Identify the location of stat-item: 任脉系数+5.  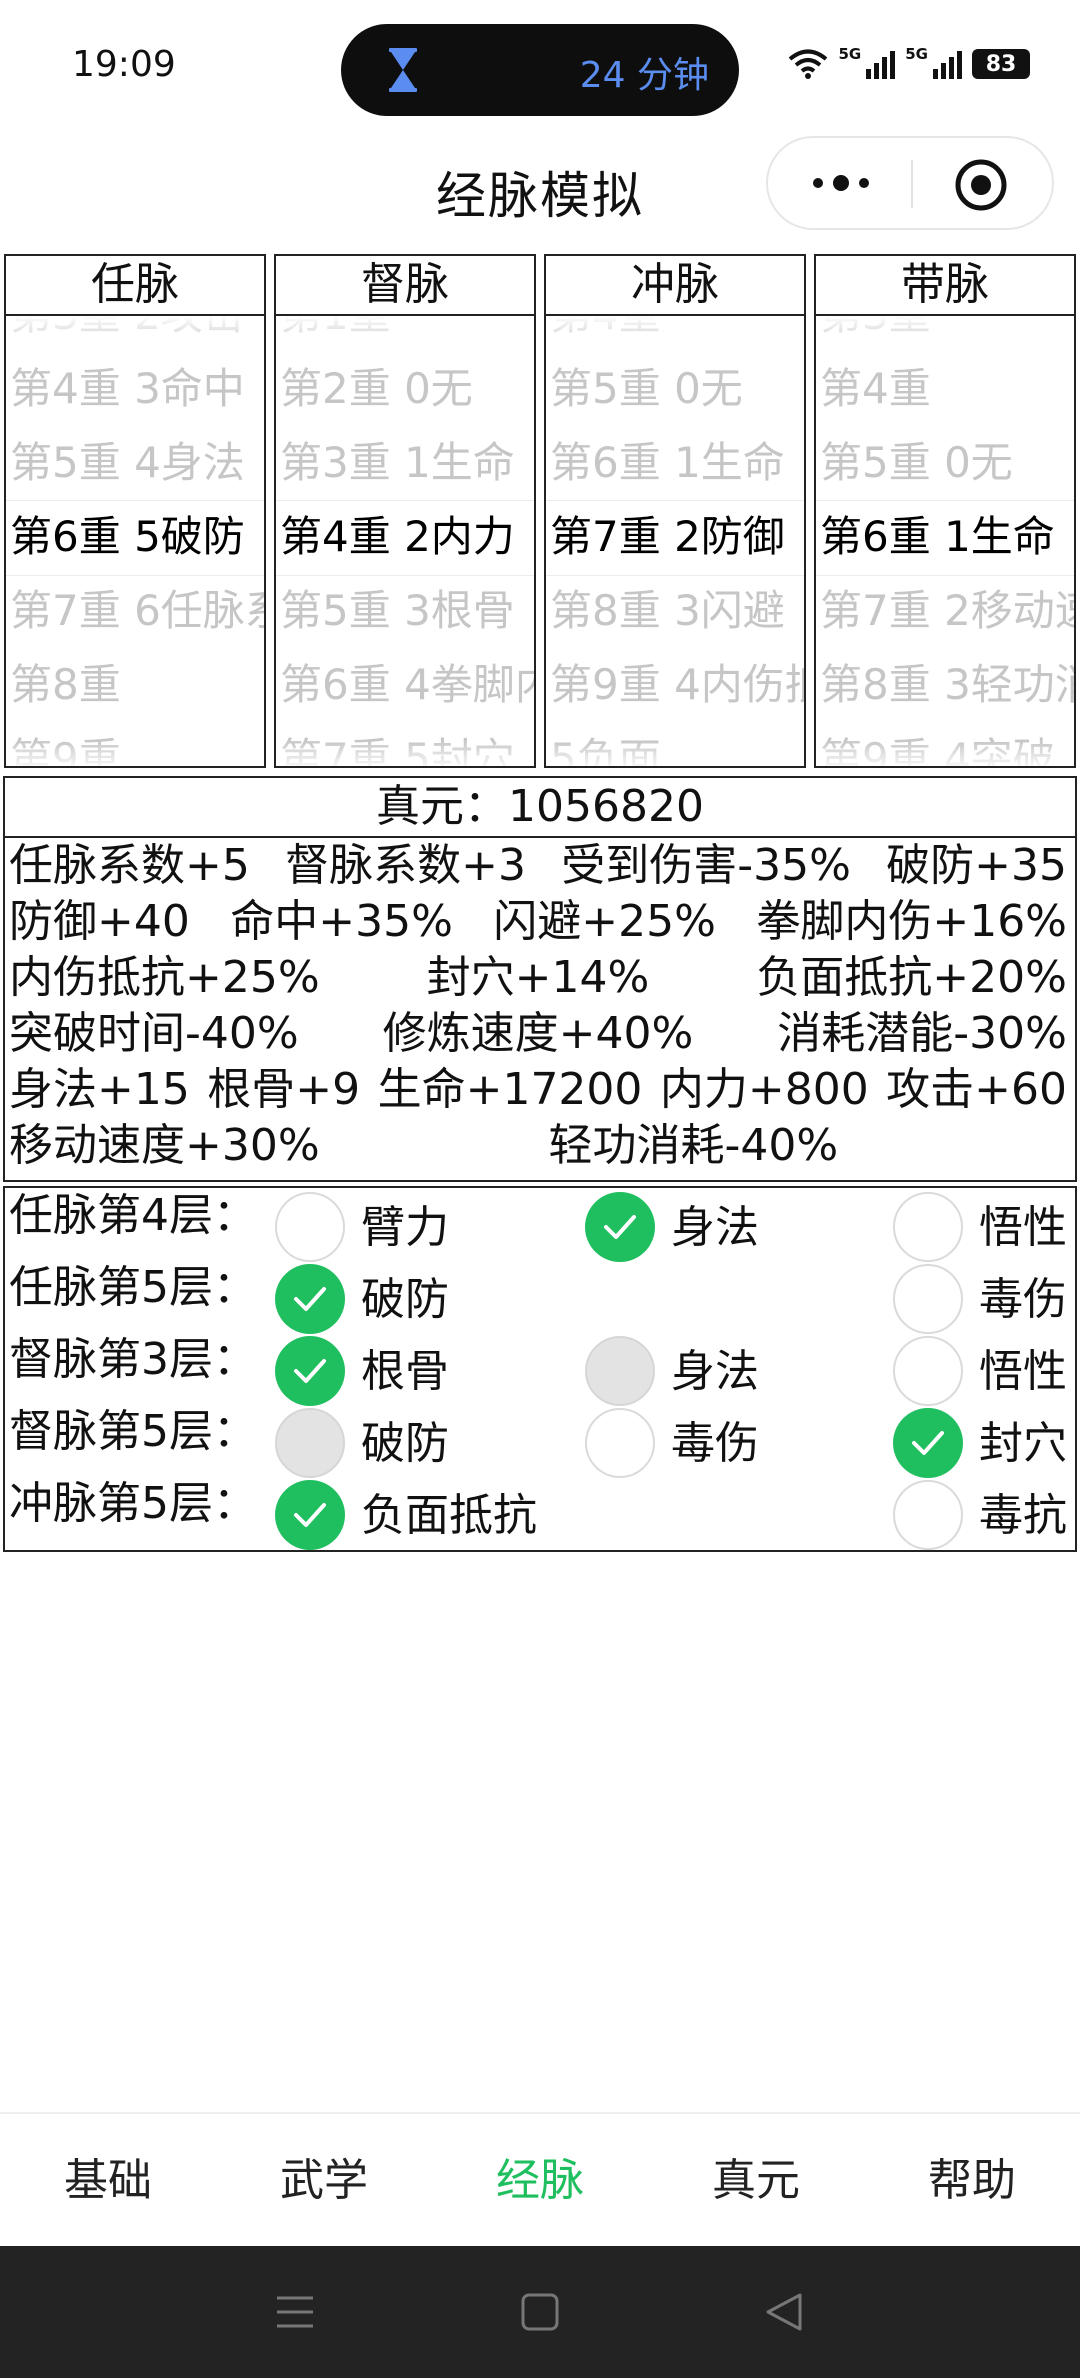
(129, 865).